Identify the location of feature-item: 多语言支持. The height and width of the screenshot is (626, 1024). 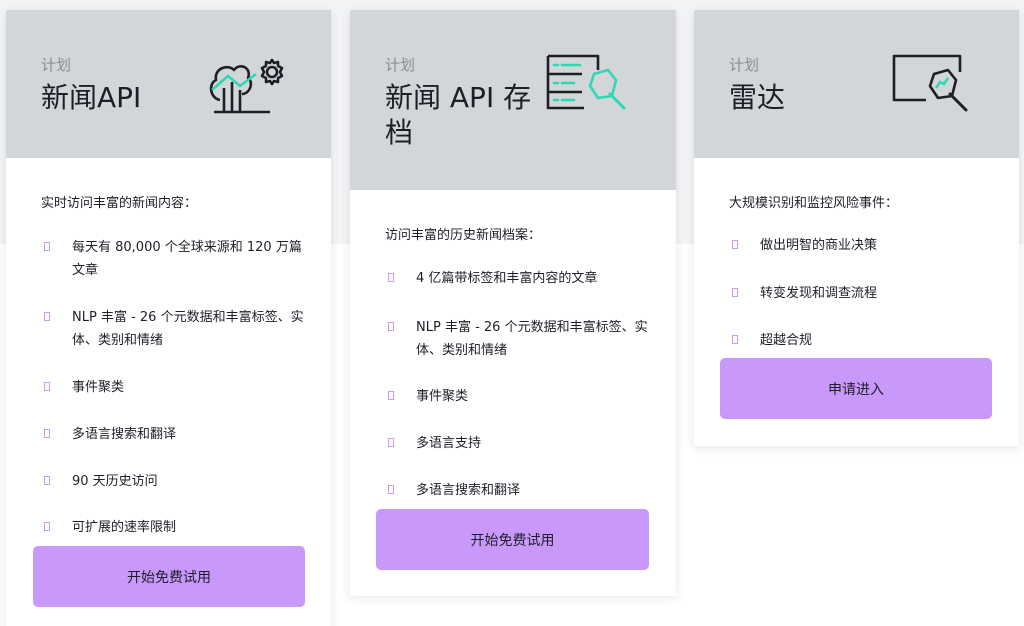
(518, 443).